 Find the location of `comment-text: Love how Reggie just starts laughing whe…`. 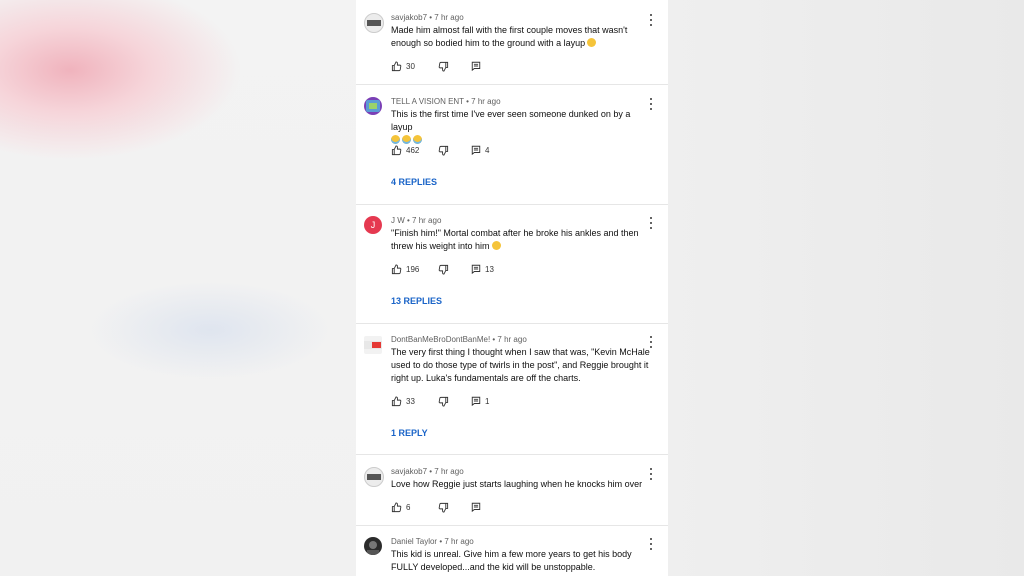

comment-text: Love how Reggie just starts laughing whe… is located at coordinates (517, 484).